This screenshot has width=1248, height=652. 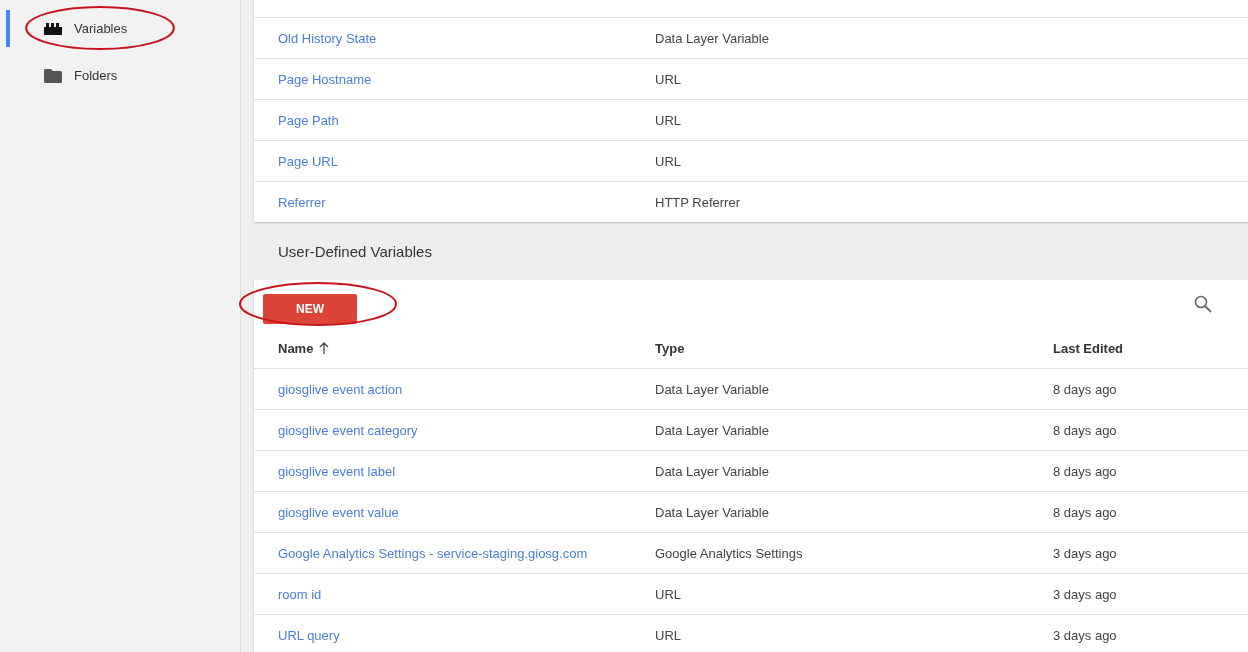 What do you see at coordinates (466, 161) in the screenshot?
I see `variable-link: Page URL` at bounding box center [466, 161].